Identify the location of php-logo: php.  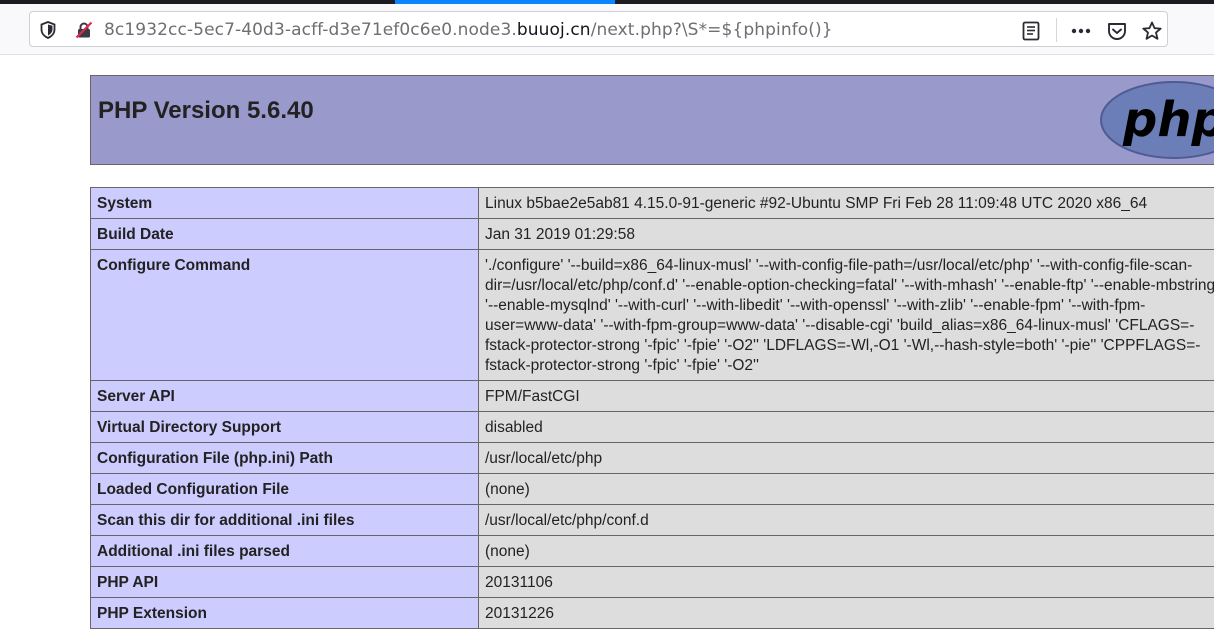
(1156, 120).